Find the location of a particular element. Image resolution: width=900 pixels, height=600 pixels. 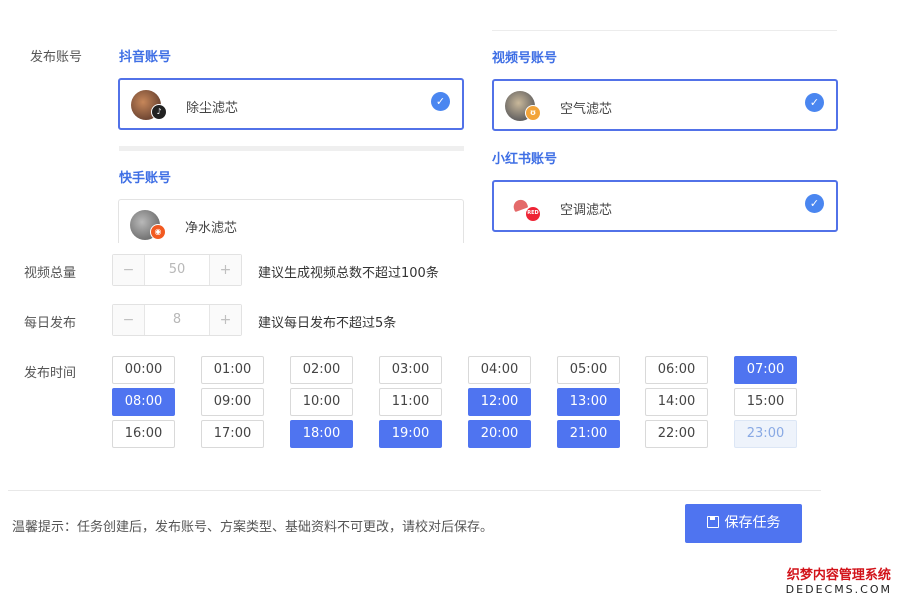

time-slot-1000: 10:00 is located at coordinates (321, 402).